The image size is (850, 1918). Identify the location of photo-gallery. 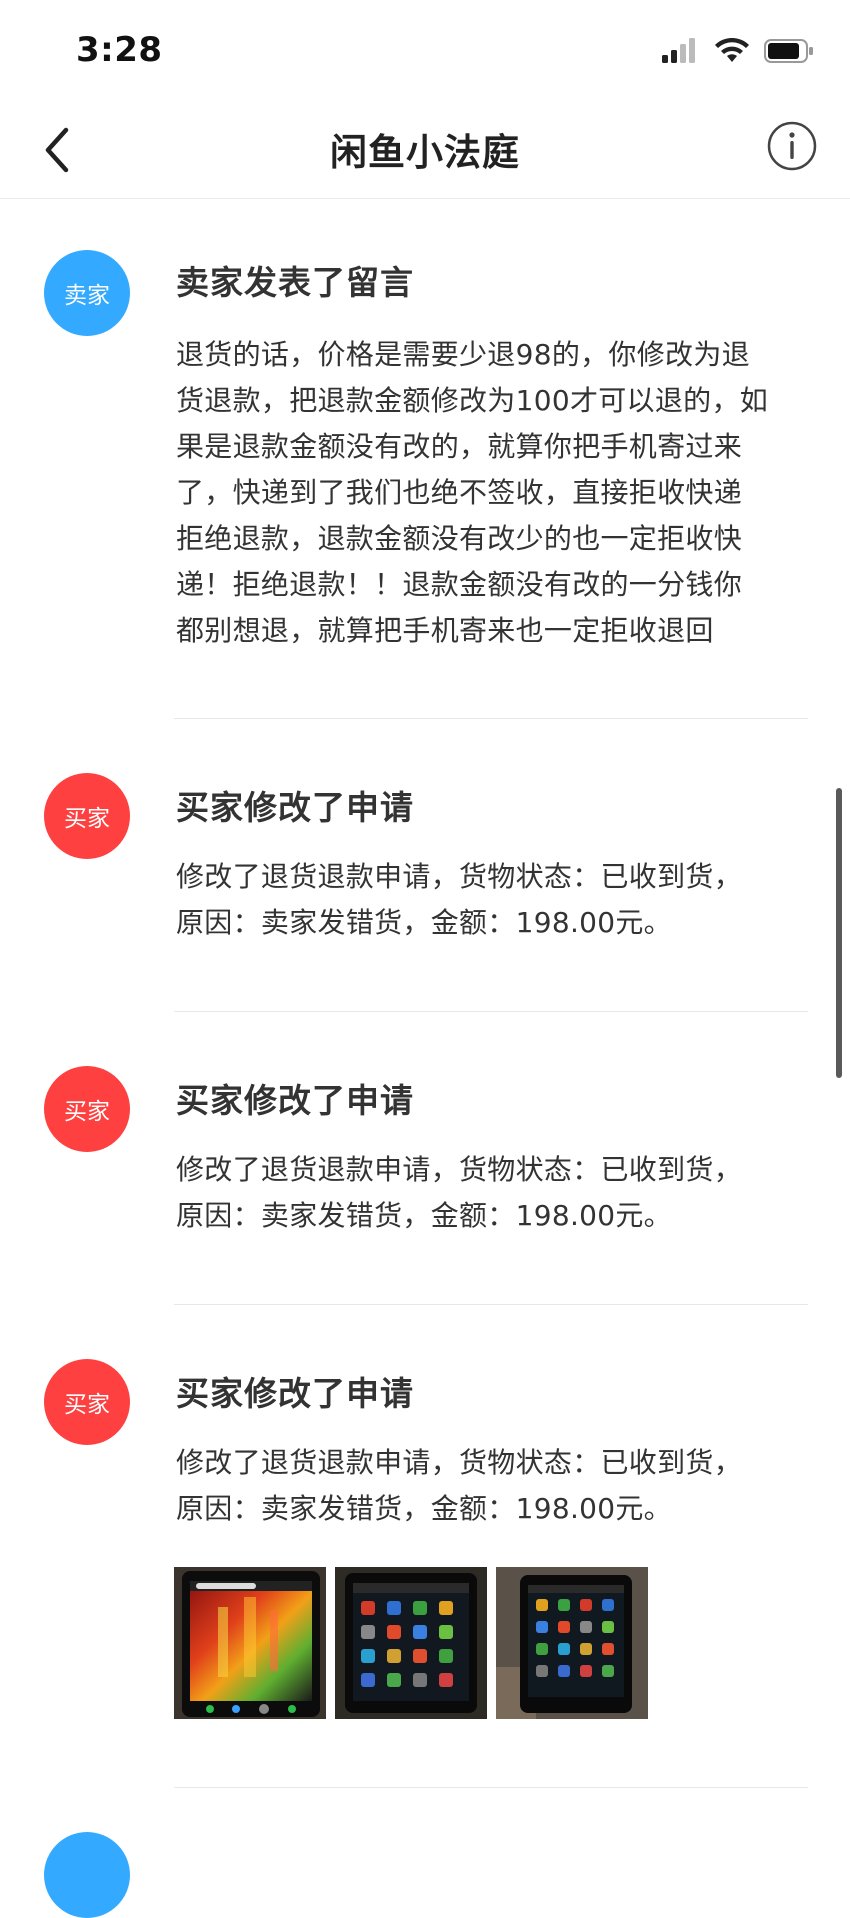
(411, 1643).